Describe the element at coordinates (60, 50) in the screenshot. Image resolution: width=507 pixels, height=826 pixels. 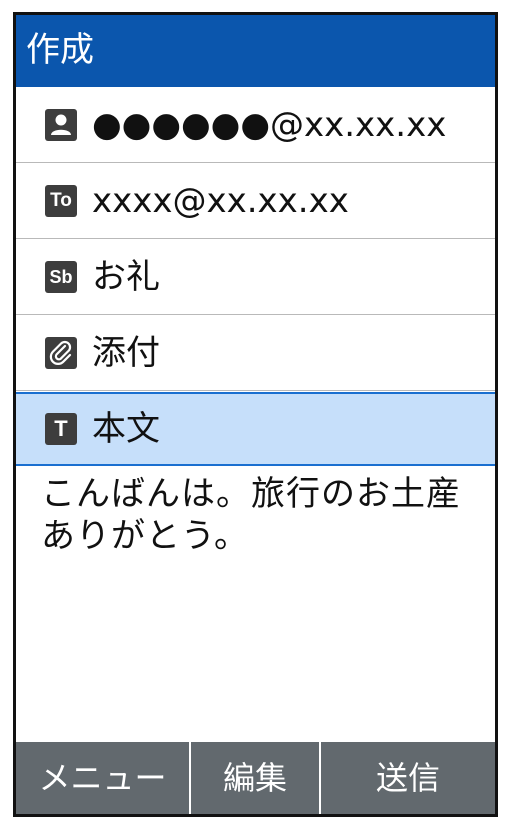
I see `page-title: 作成` at that location.